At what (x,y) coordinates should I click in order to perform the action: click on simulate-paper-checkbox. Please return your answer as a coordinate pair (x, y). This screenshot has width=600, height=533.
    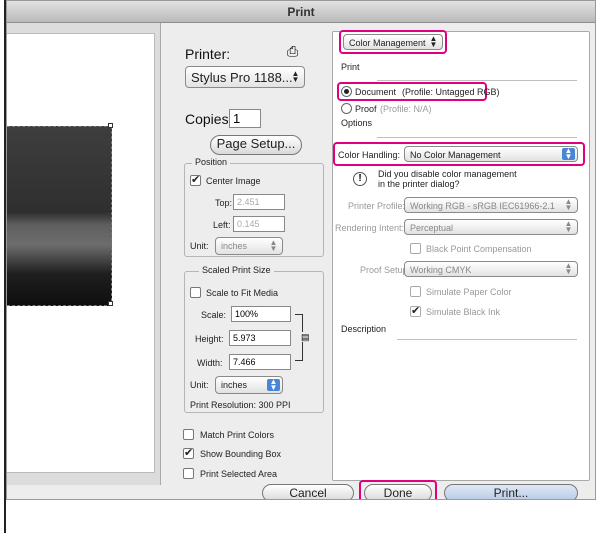
    Looking at the image, I should click on (415, 291).